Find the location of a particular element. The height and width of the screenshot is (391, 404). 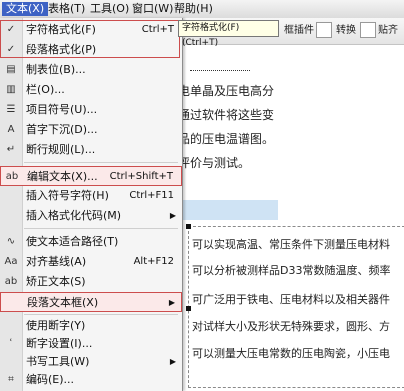

selection-highlight is located at coordinates (230, 210).